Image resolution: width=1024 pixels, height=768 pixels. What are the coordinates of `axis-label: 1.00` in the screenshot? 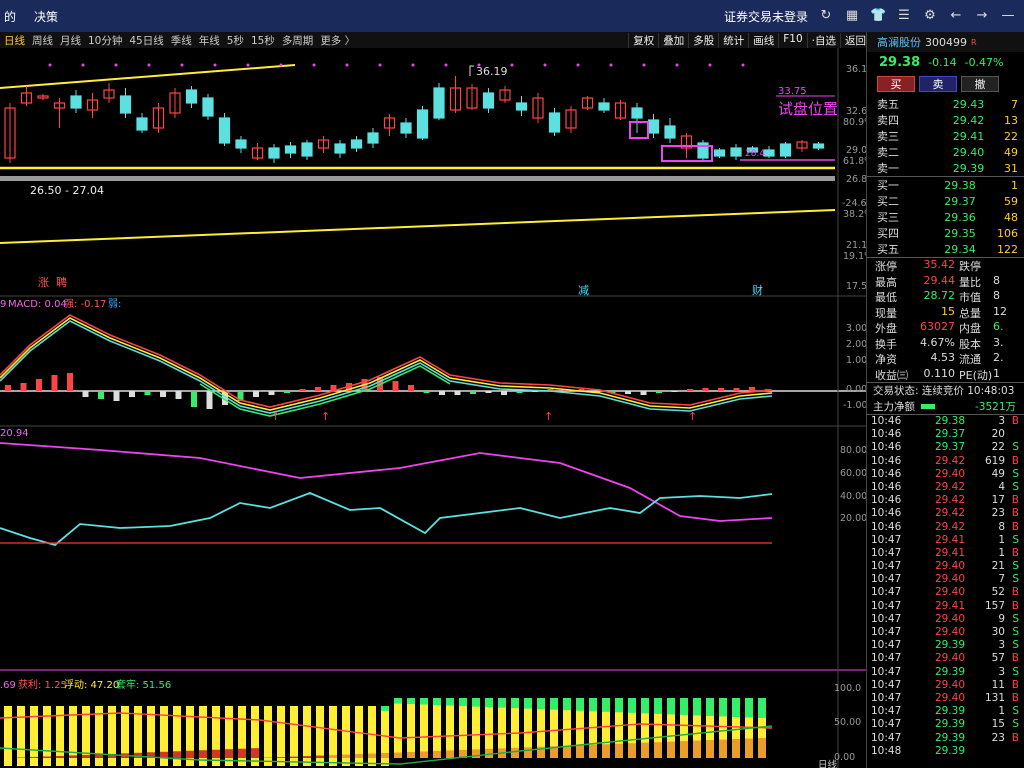 It's located at (856, 360).